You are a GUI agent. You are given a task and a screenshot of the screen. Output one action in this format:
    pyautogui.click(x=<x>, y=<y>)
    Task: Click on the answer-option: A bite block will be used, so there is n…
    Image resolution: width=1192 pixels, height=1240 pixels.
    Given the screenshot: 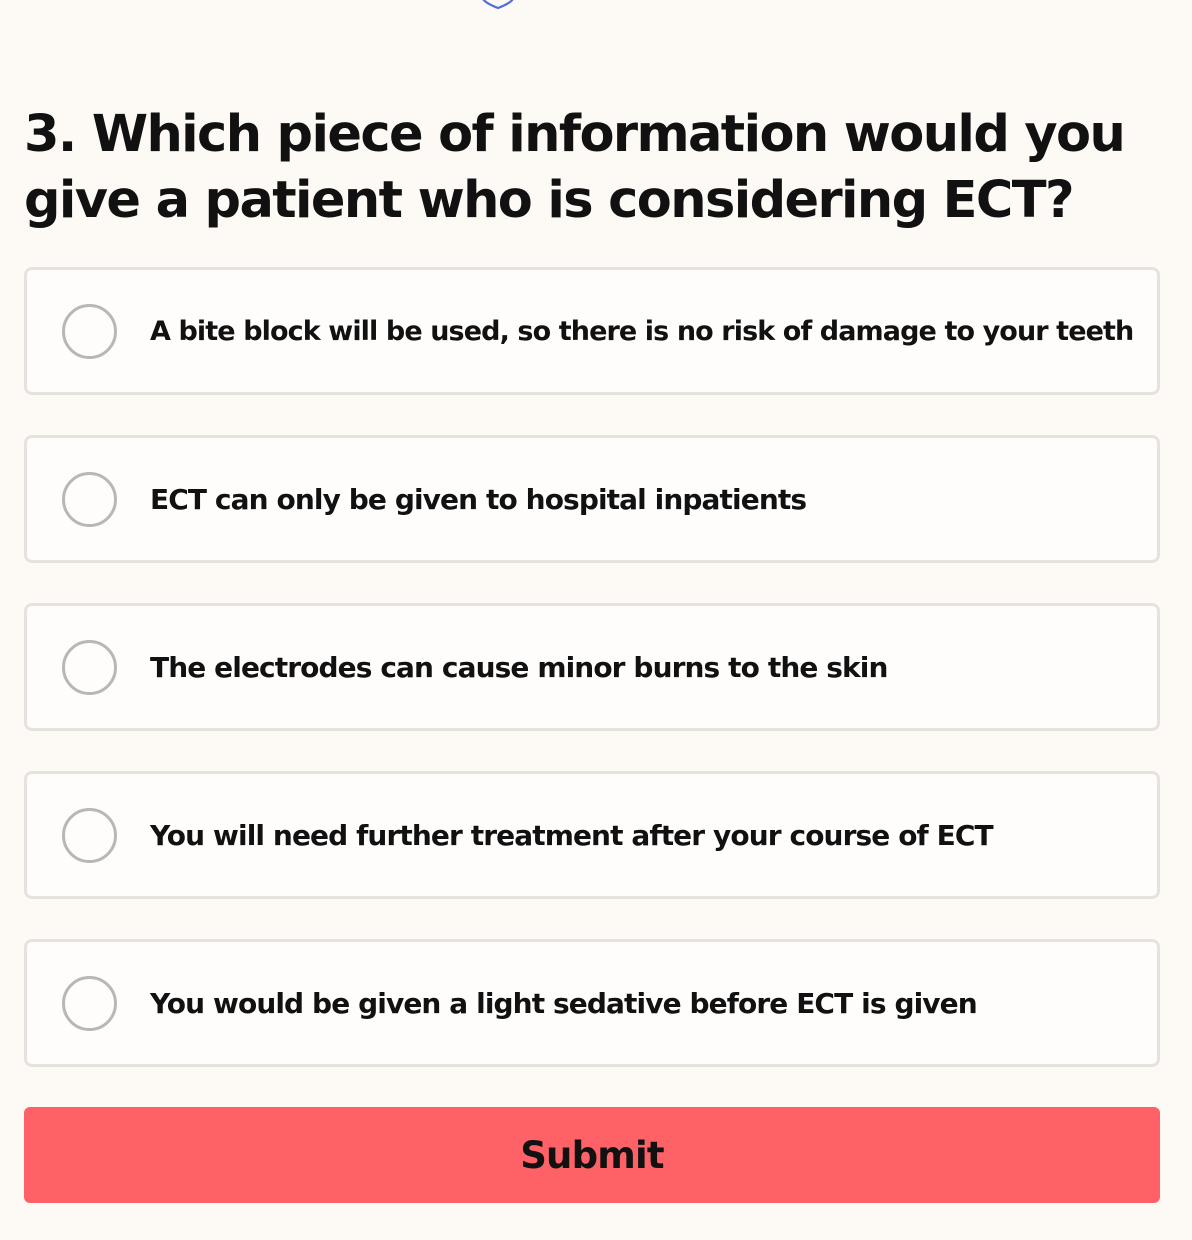 What is the action you would take?
    pyautogui.click(x=592, y=331)
    